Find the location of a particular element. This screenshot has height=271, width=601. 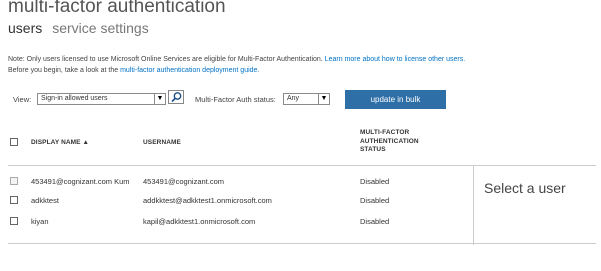

tab-service-settings: service settings is located at coordinates (100, 28).